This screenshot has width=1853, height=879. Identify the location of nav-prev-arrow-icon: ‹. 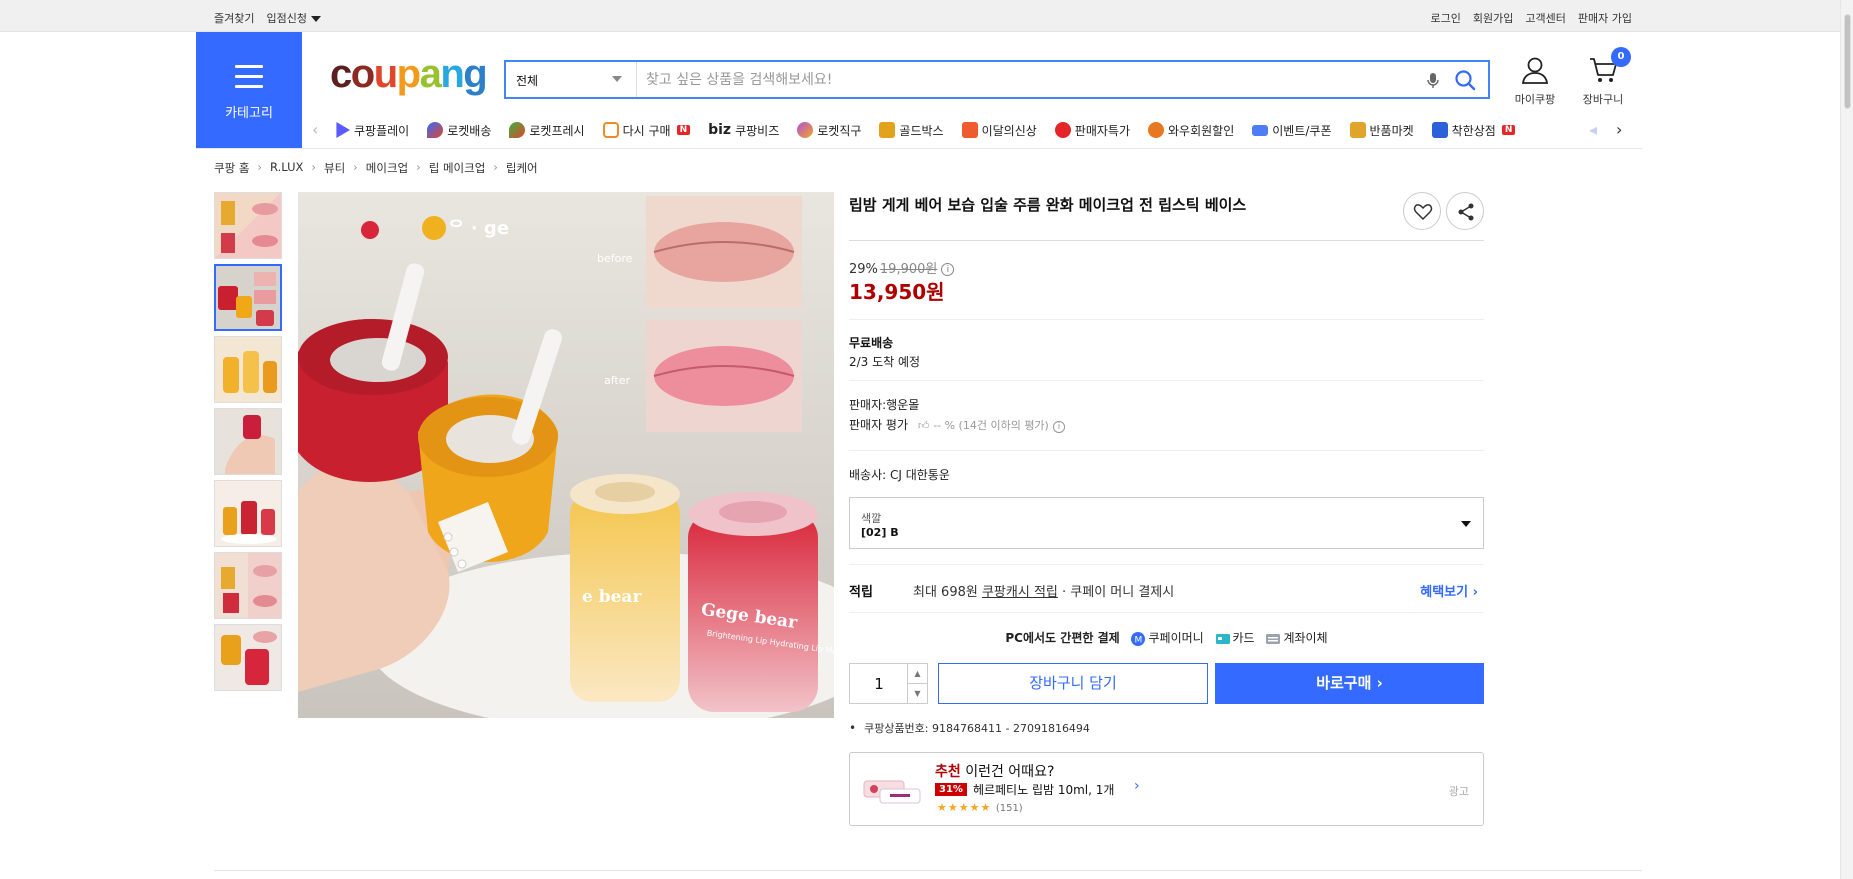
(315, 129).